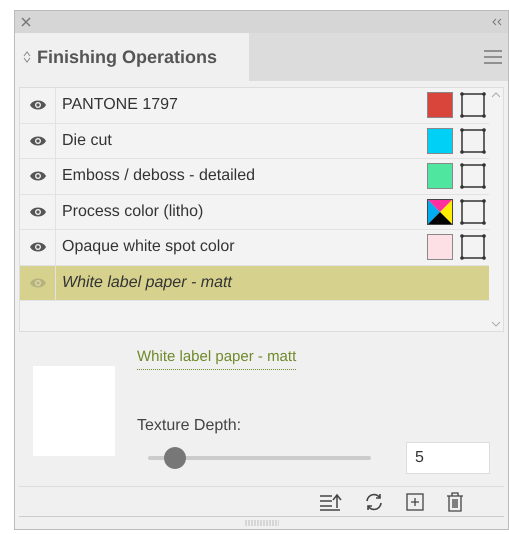 This screenshot has width=509, height=534. Describe the element at coordinates (254, 141) in the screenshot. I see `operation-row: Die cut` at that location.